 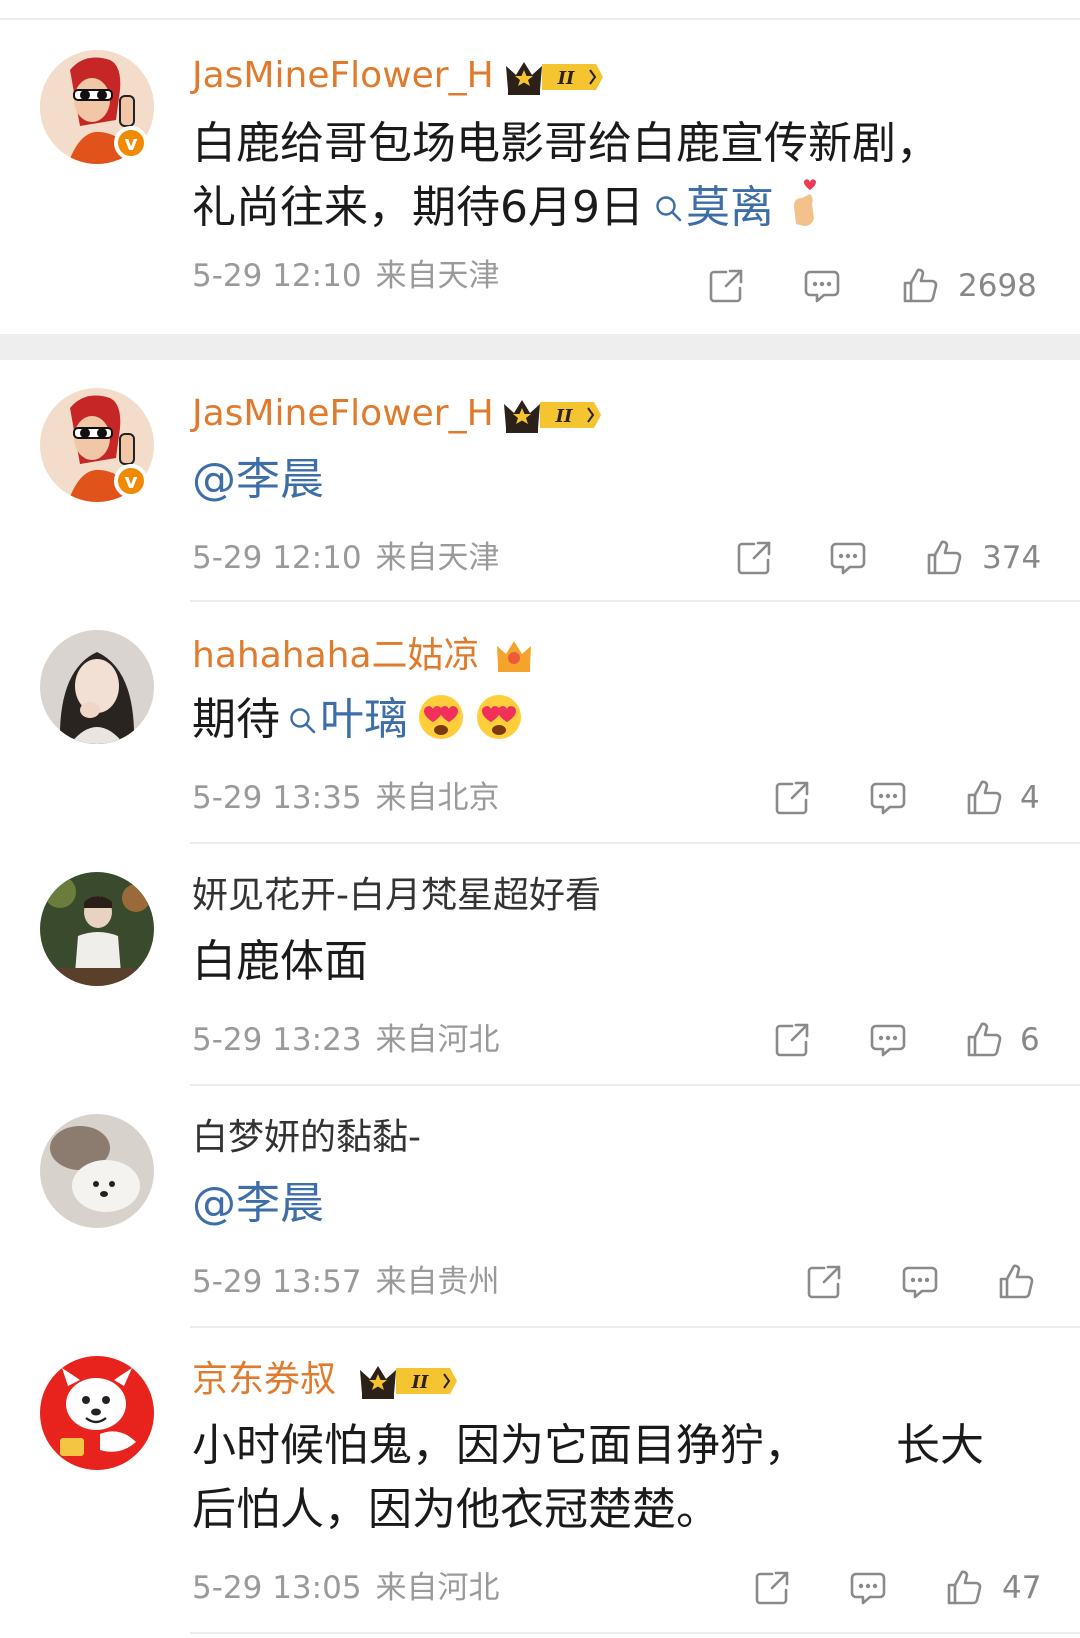 What do you see at coordinates (396, 896) in the screenshot?
I see `username: 妍见花开-白月梵星超好看` at bounding box center [396, 896].